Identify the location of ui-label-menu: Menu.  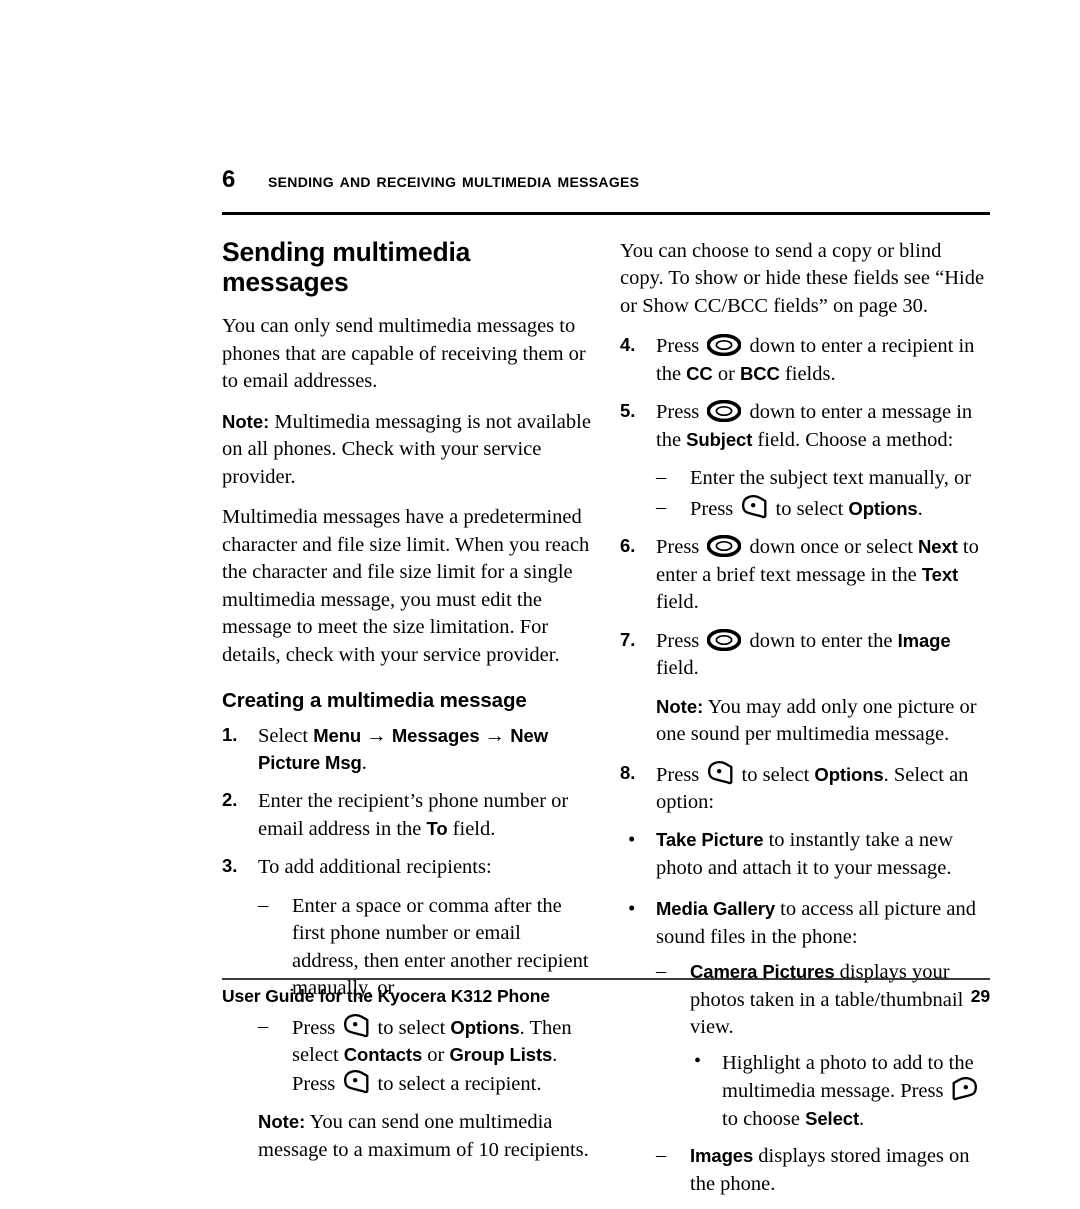
(337, 735).